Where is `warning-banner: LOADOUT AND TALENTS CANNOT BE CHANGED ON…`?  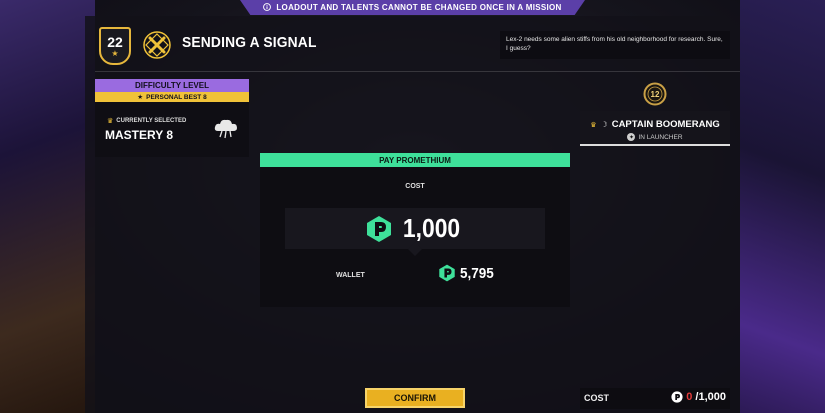
warning-banner: LOADOUT AND TALENTS CANNOT BE CHANGED ON… is located at coordinates (412, 7).